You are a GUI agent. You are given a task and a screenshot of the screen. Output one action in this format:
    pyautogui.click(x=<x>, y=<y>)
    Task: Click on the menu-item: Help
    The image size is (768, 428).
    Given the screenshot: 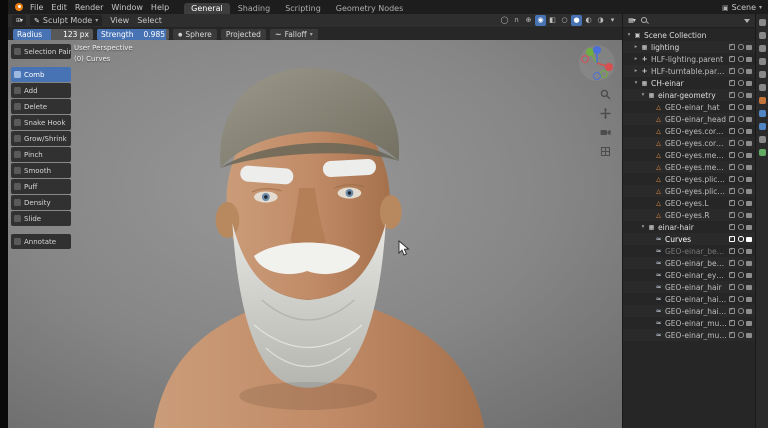 What is the action you would take?
    pyautogui.click(x=160, y=7)
    